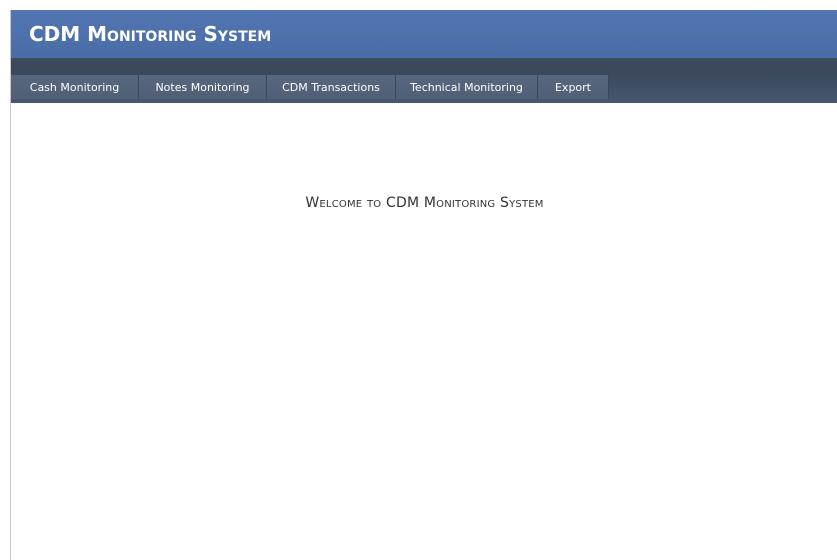 Image resolution: width=837 pixels, height=560 pixels. Describe the element at coordinates (331, 87) in the screenshot. I see `nav-cdm-transactions: CDM Transactions` at that location.